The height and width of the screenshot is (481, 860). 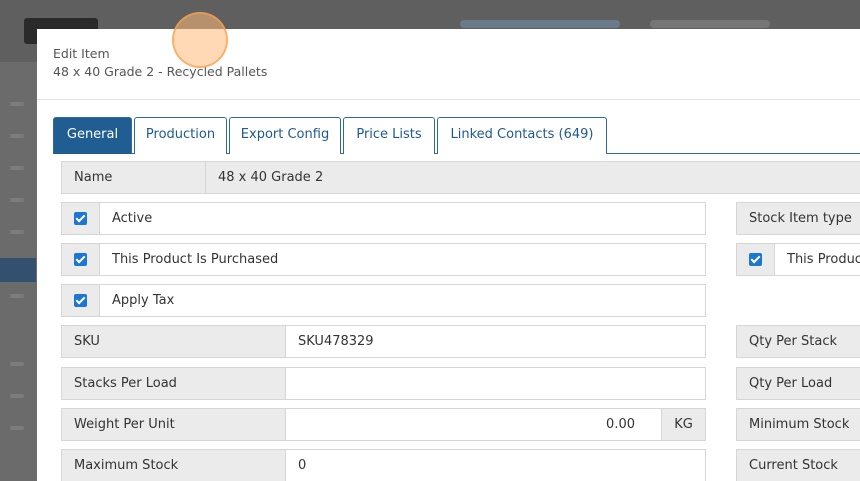 I want to click on qty-per-stack-label: Qty Per Stack, so click(x=798, y=341).